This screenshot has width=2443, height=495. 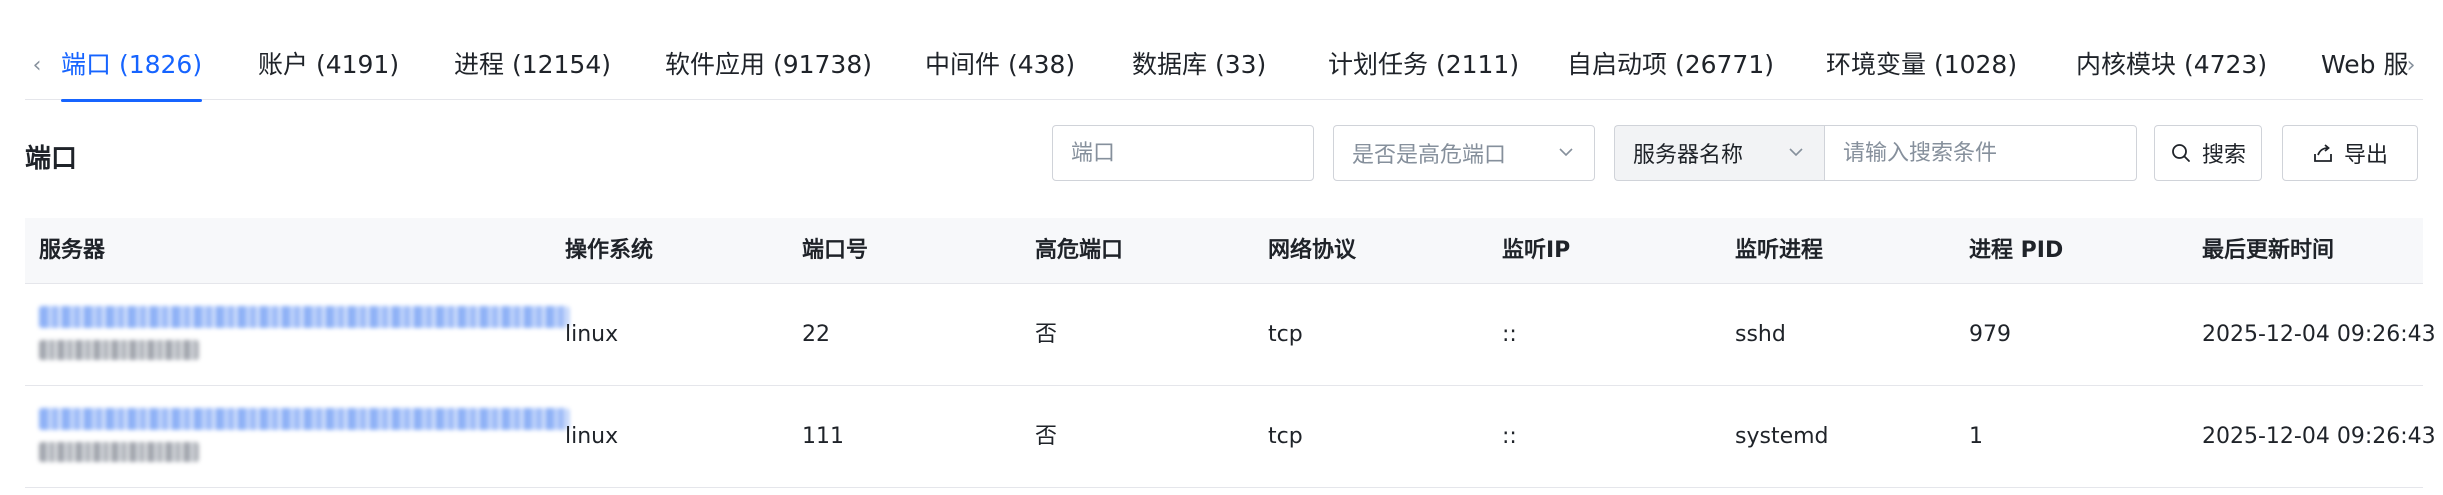 What do you see at coordinates (1782, 436) in the screenshot?
I see `cell-process: systemd` at bounding box center [1782, 436].